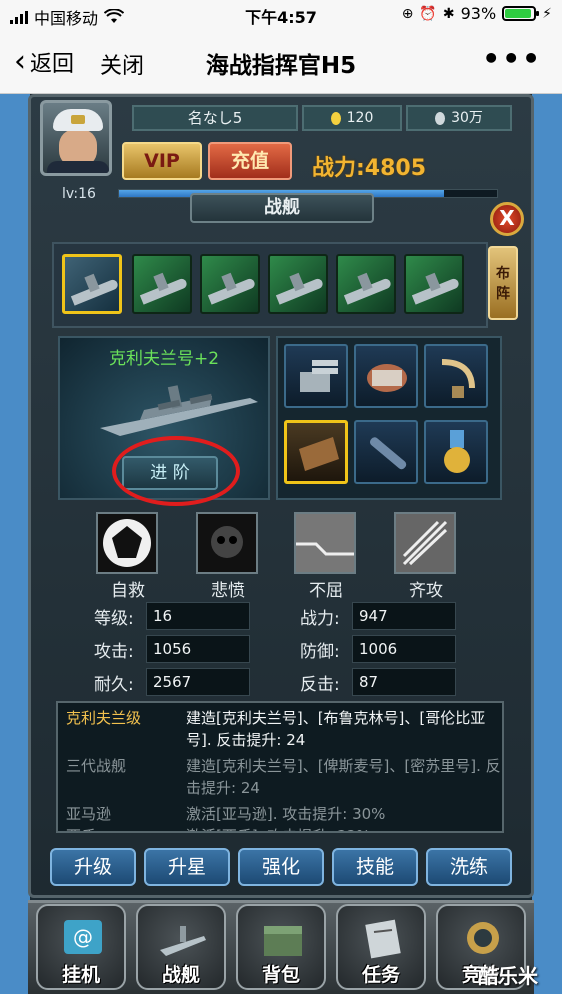 The width and height of the screenshot is (562, 994). Describe the element at coordinates (503, 283) in the screenshot. I see `deploy-button: 布阵` at that location.